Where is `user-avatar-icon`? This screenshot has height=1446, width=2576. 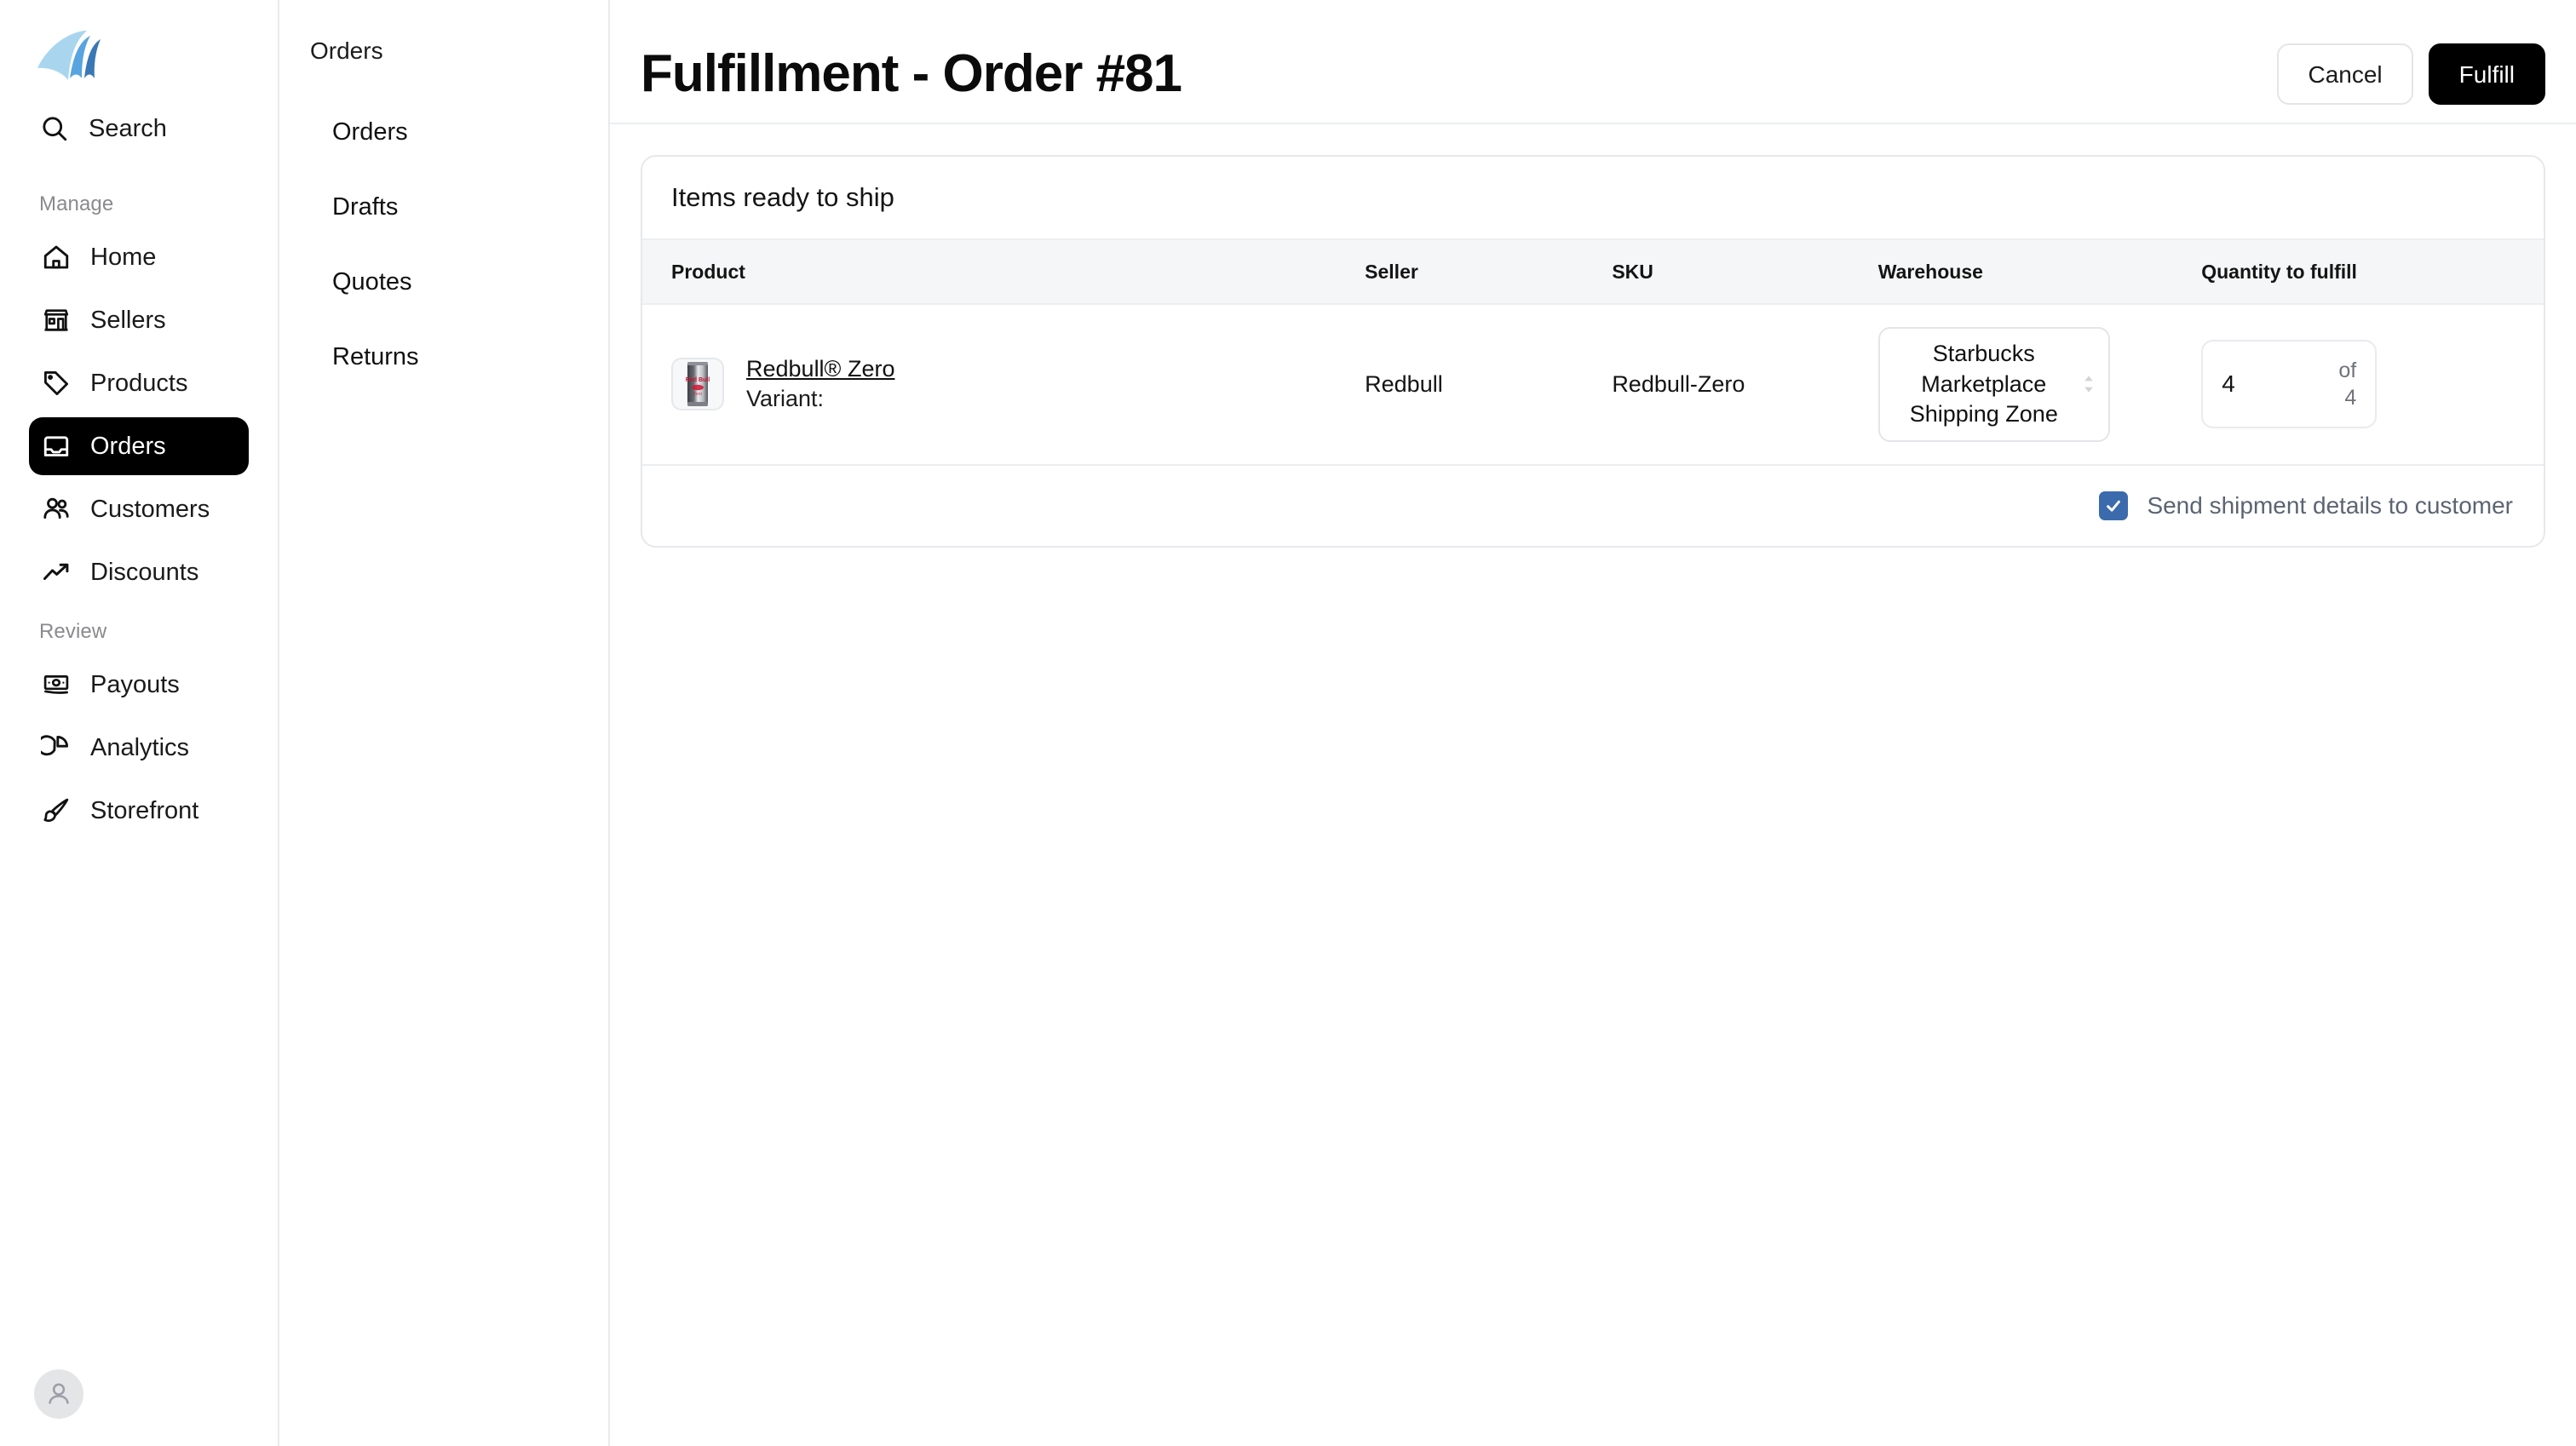 user-avatar-icon is located at coordinates (59, 1393).